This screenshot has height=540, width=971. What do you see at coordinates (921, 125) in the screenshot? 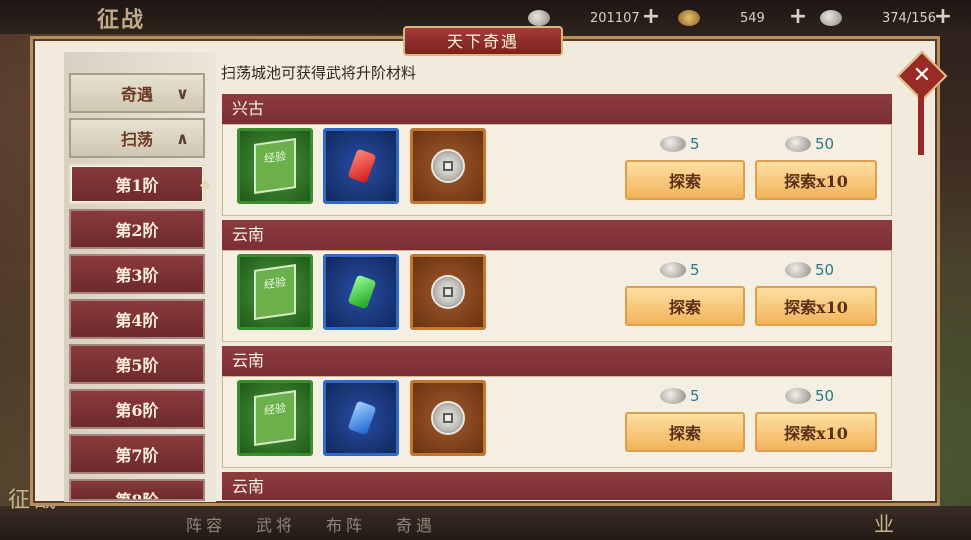
I see `tassel-decoration` at bounding box center [921, 125].